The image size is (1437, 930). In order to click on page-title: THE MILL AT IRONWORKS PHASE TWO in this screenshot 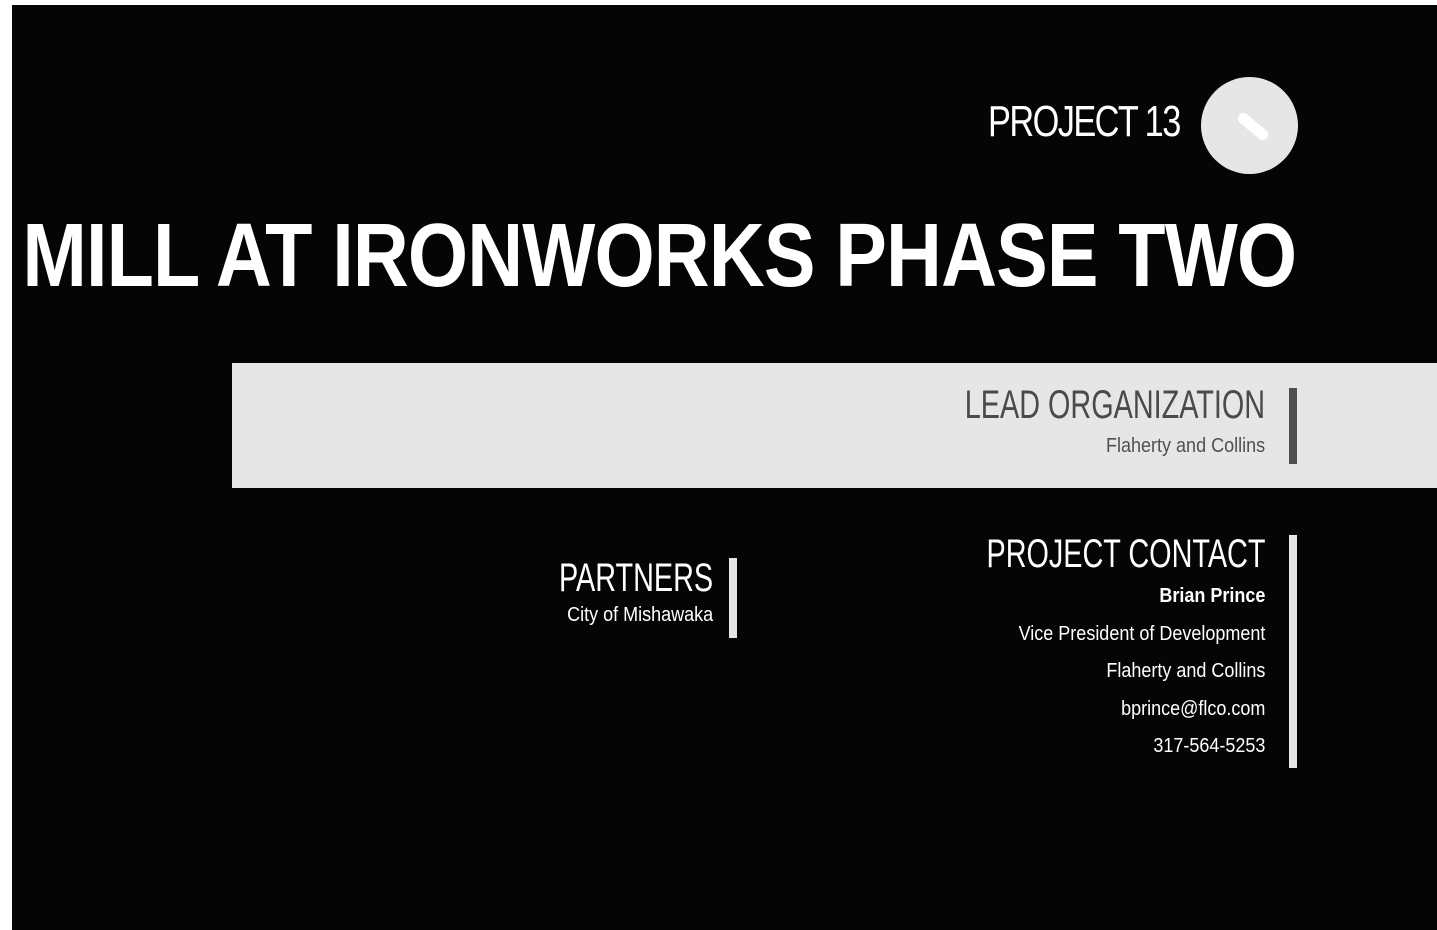, I will do `click(654, 256)`.